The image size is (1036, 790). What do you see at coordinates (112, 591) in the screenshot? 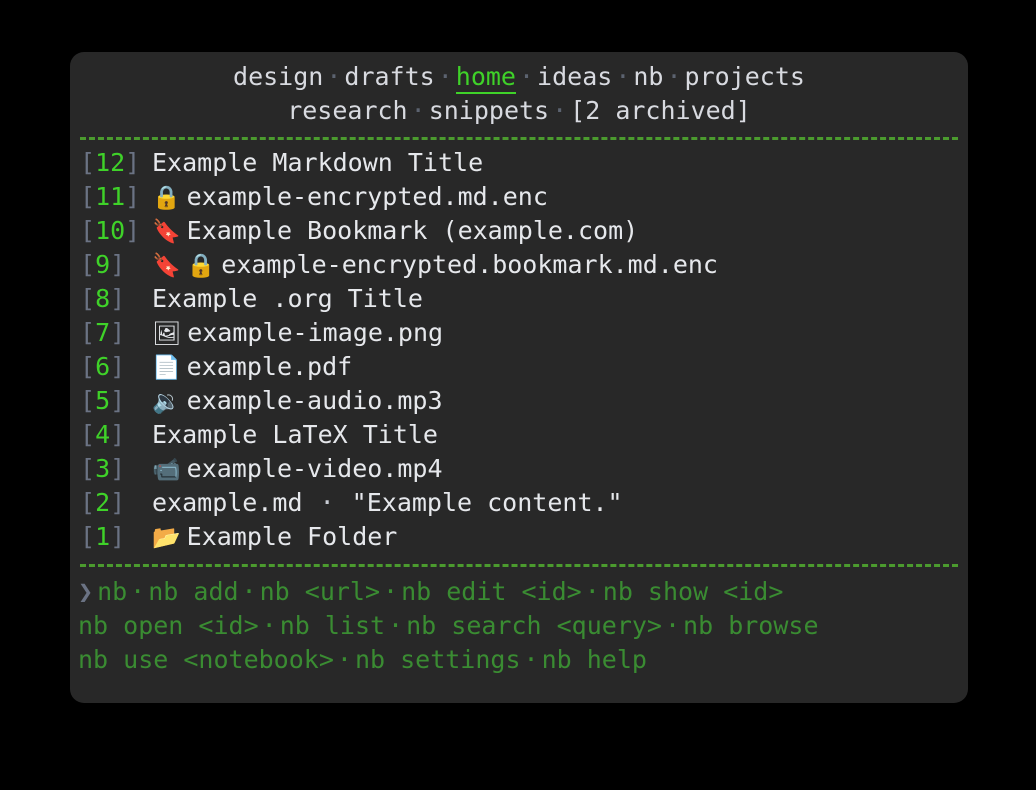
I see `command-hint-nb: nb` at bounding box center [112, 591].